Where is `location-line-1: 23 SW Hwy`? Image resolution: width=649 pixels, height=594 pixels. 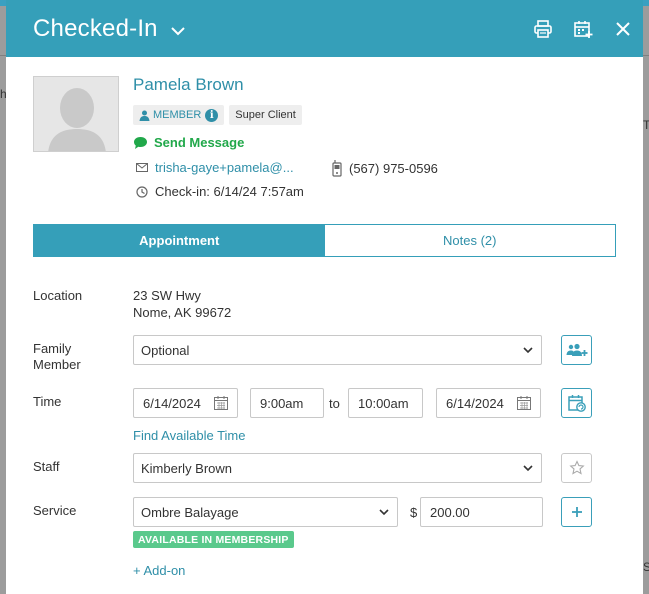
location-line-1: 23 SW Hwy is located at coordinates (167, 295).